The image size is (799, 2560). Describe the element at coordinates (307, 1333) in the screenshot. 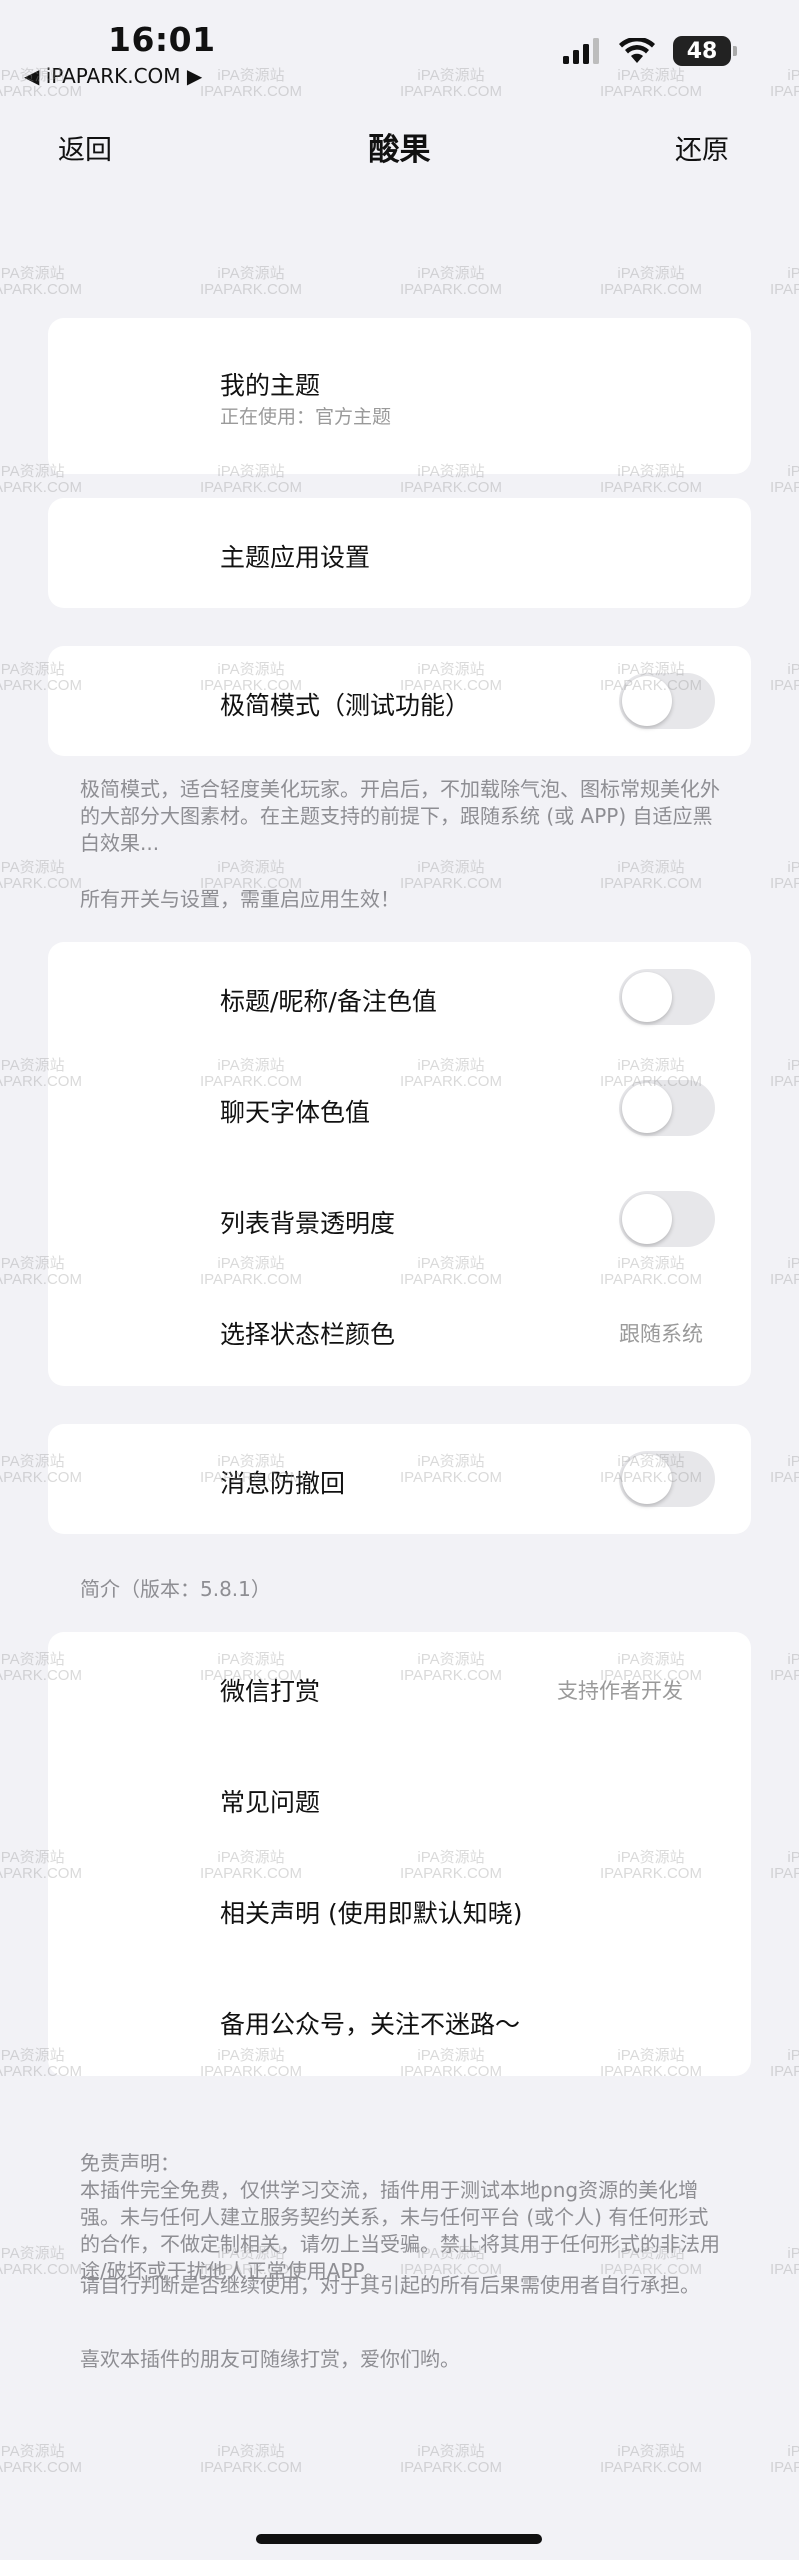

I see `status-bar-color-label: 选择状态栏颜色` at that location.